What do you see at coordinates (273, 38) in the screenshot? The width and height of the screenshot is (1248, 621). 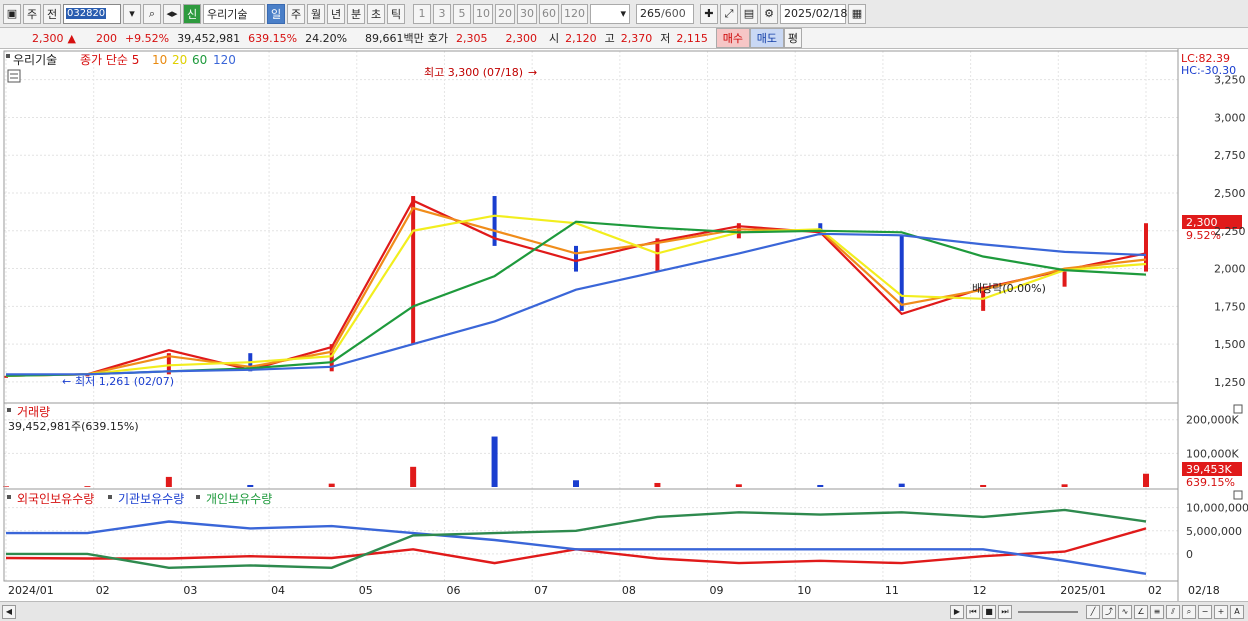 I see `volume-pct: 639.15%` at bounding box center [273, 38].